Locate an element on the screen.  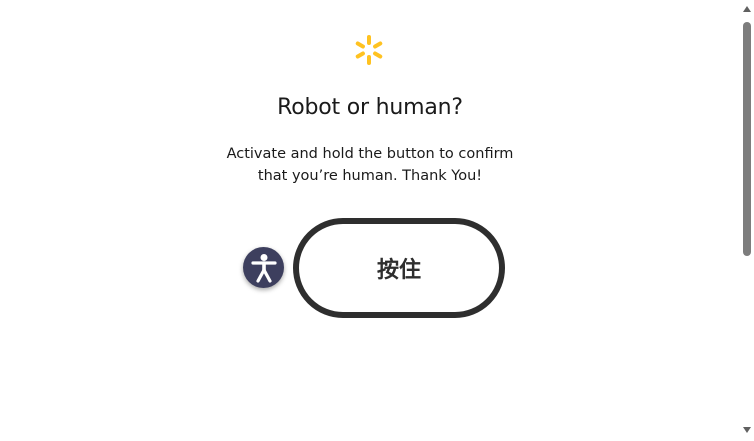
accessibility-person-icon is located at coordinates (263, 268).